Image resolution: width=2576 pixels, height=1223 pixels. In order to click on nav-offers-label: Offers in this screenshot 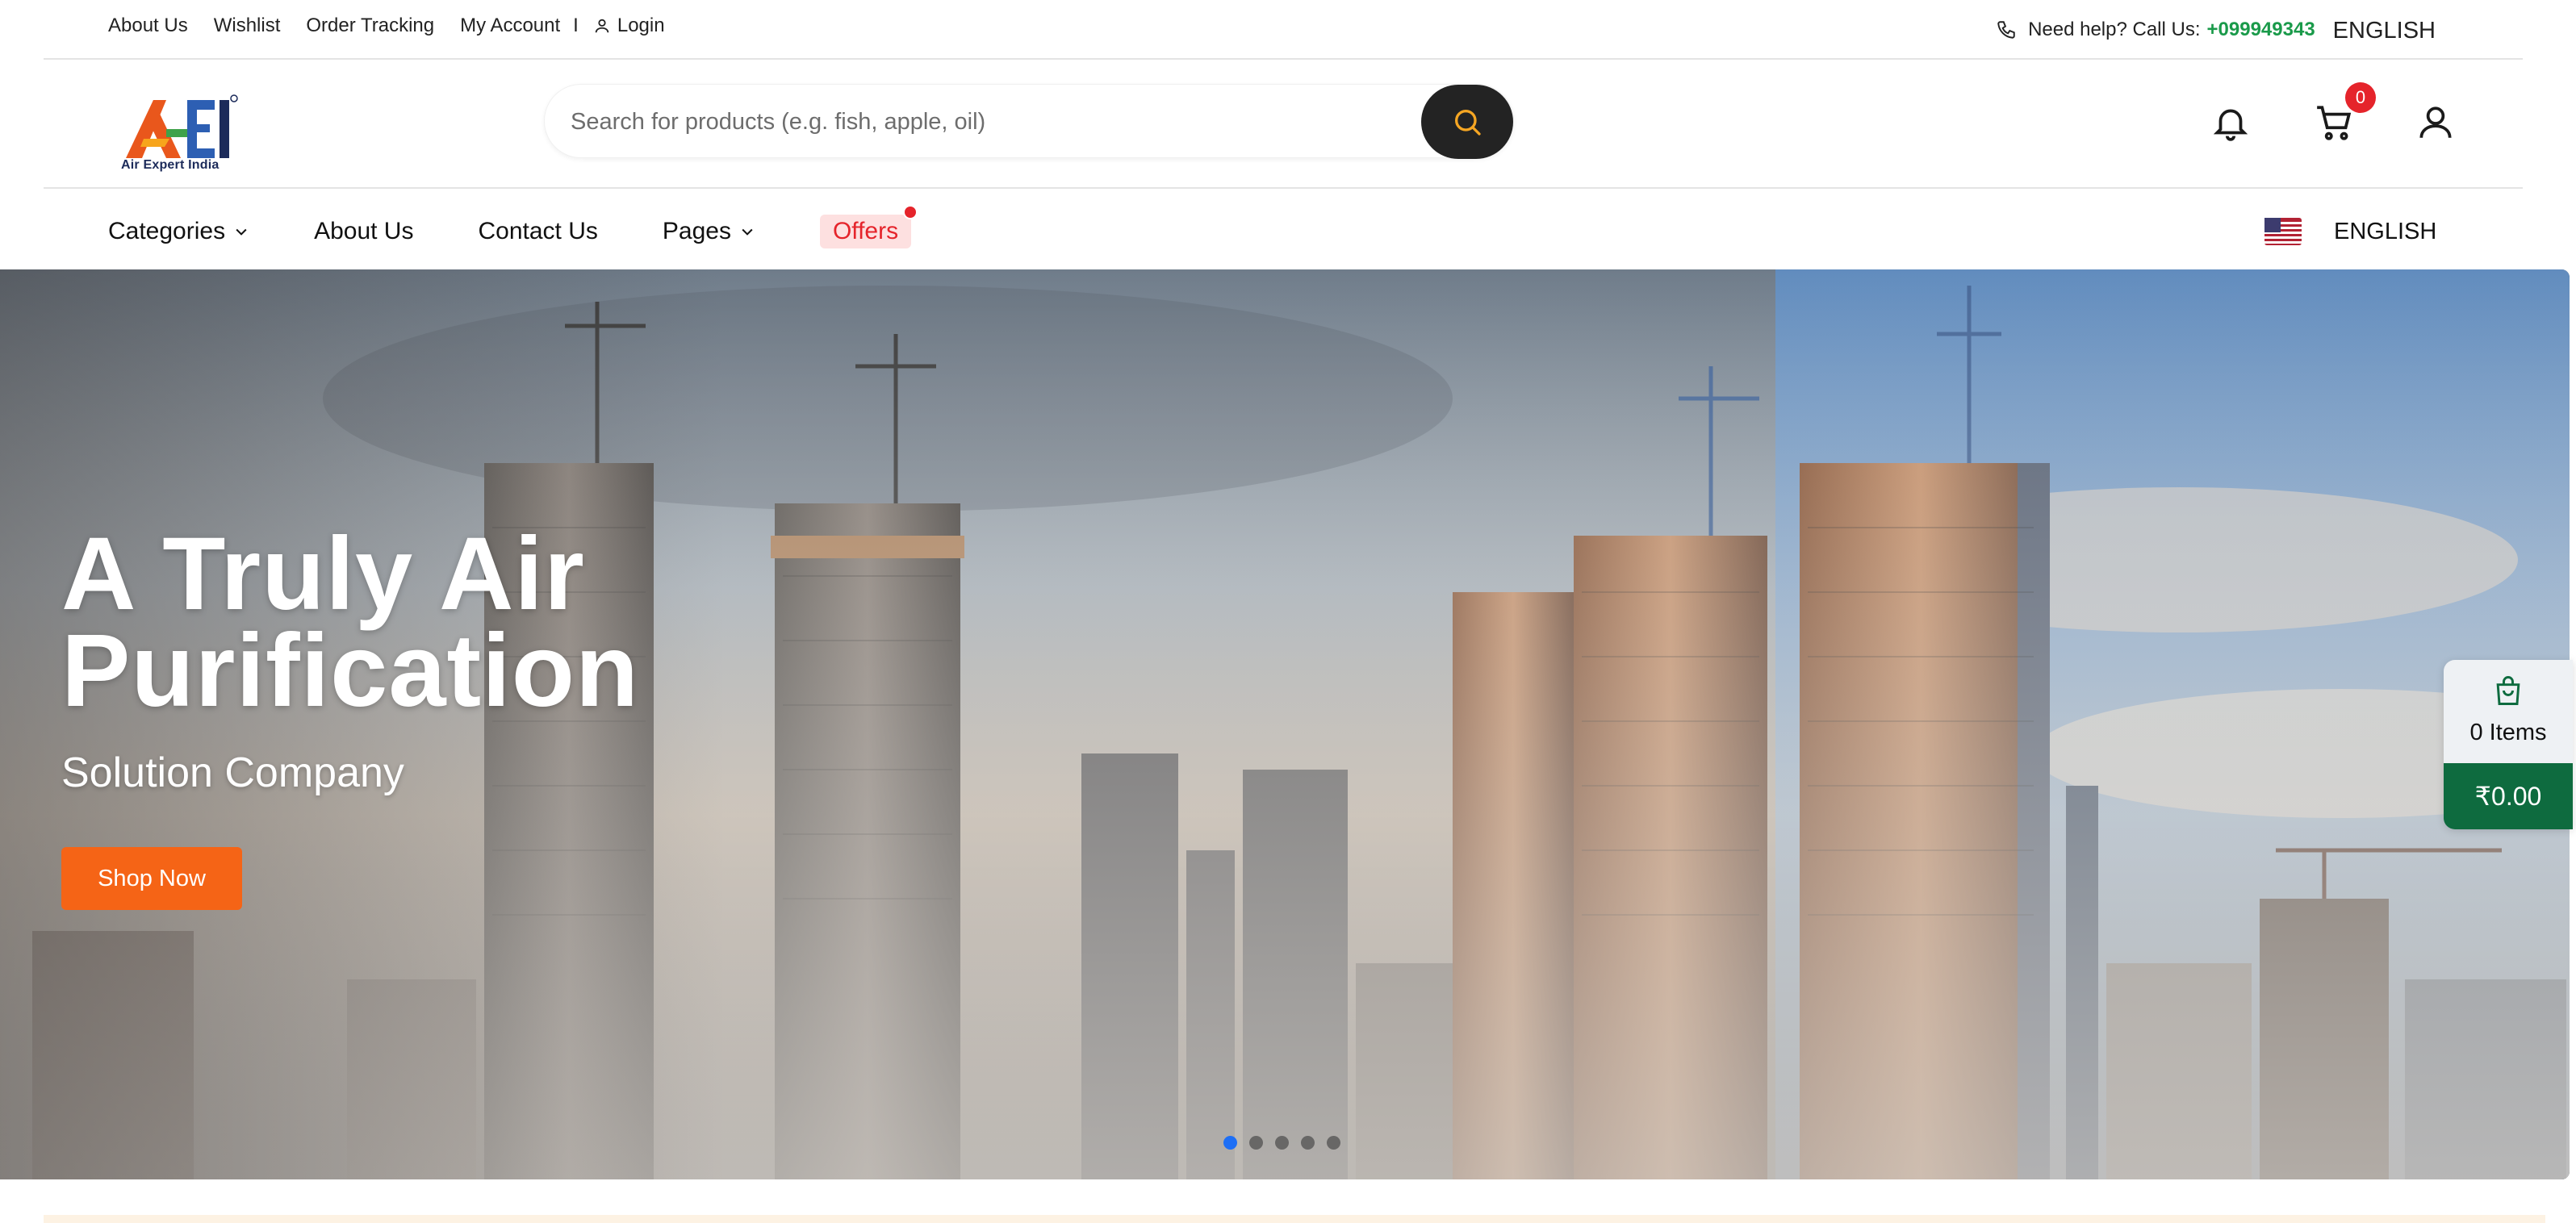, I will do `click(865, 231)`.